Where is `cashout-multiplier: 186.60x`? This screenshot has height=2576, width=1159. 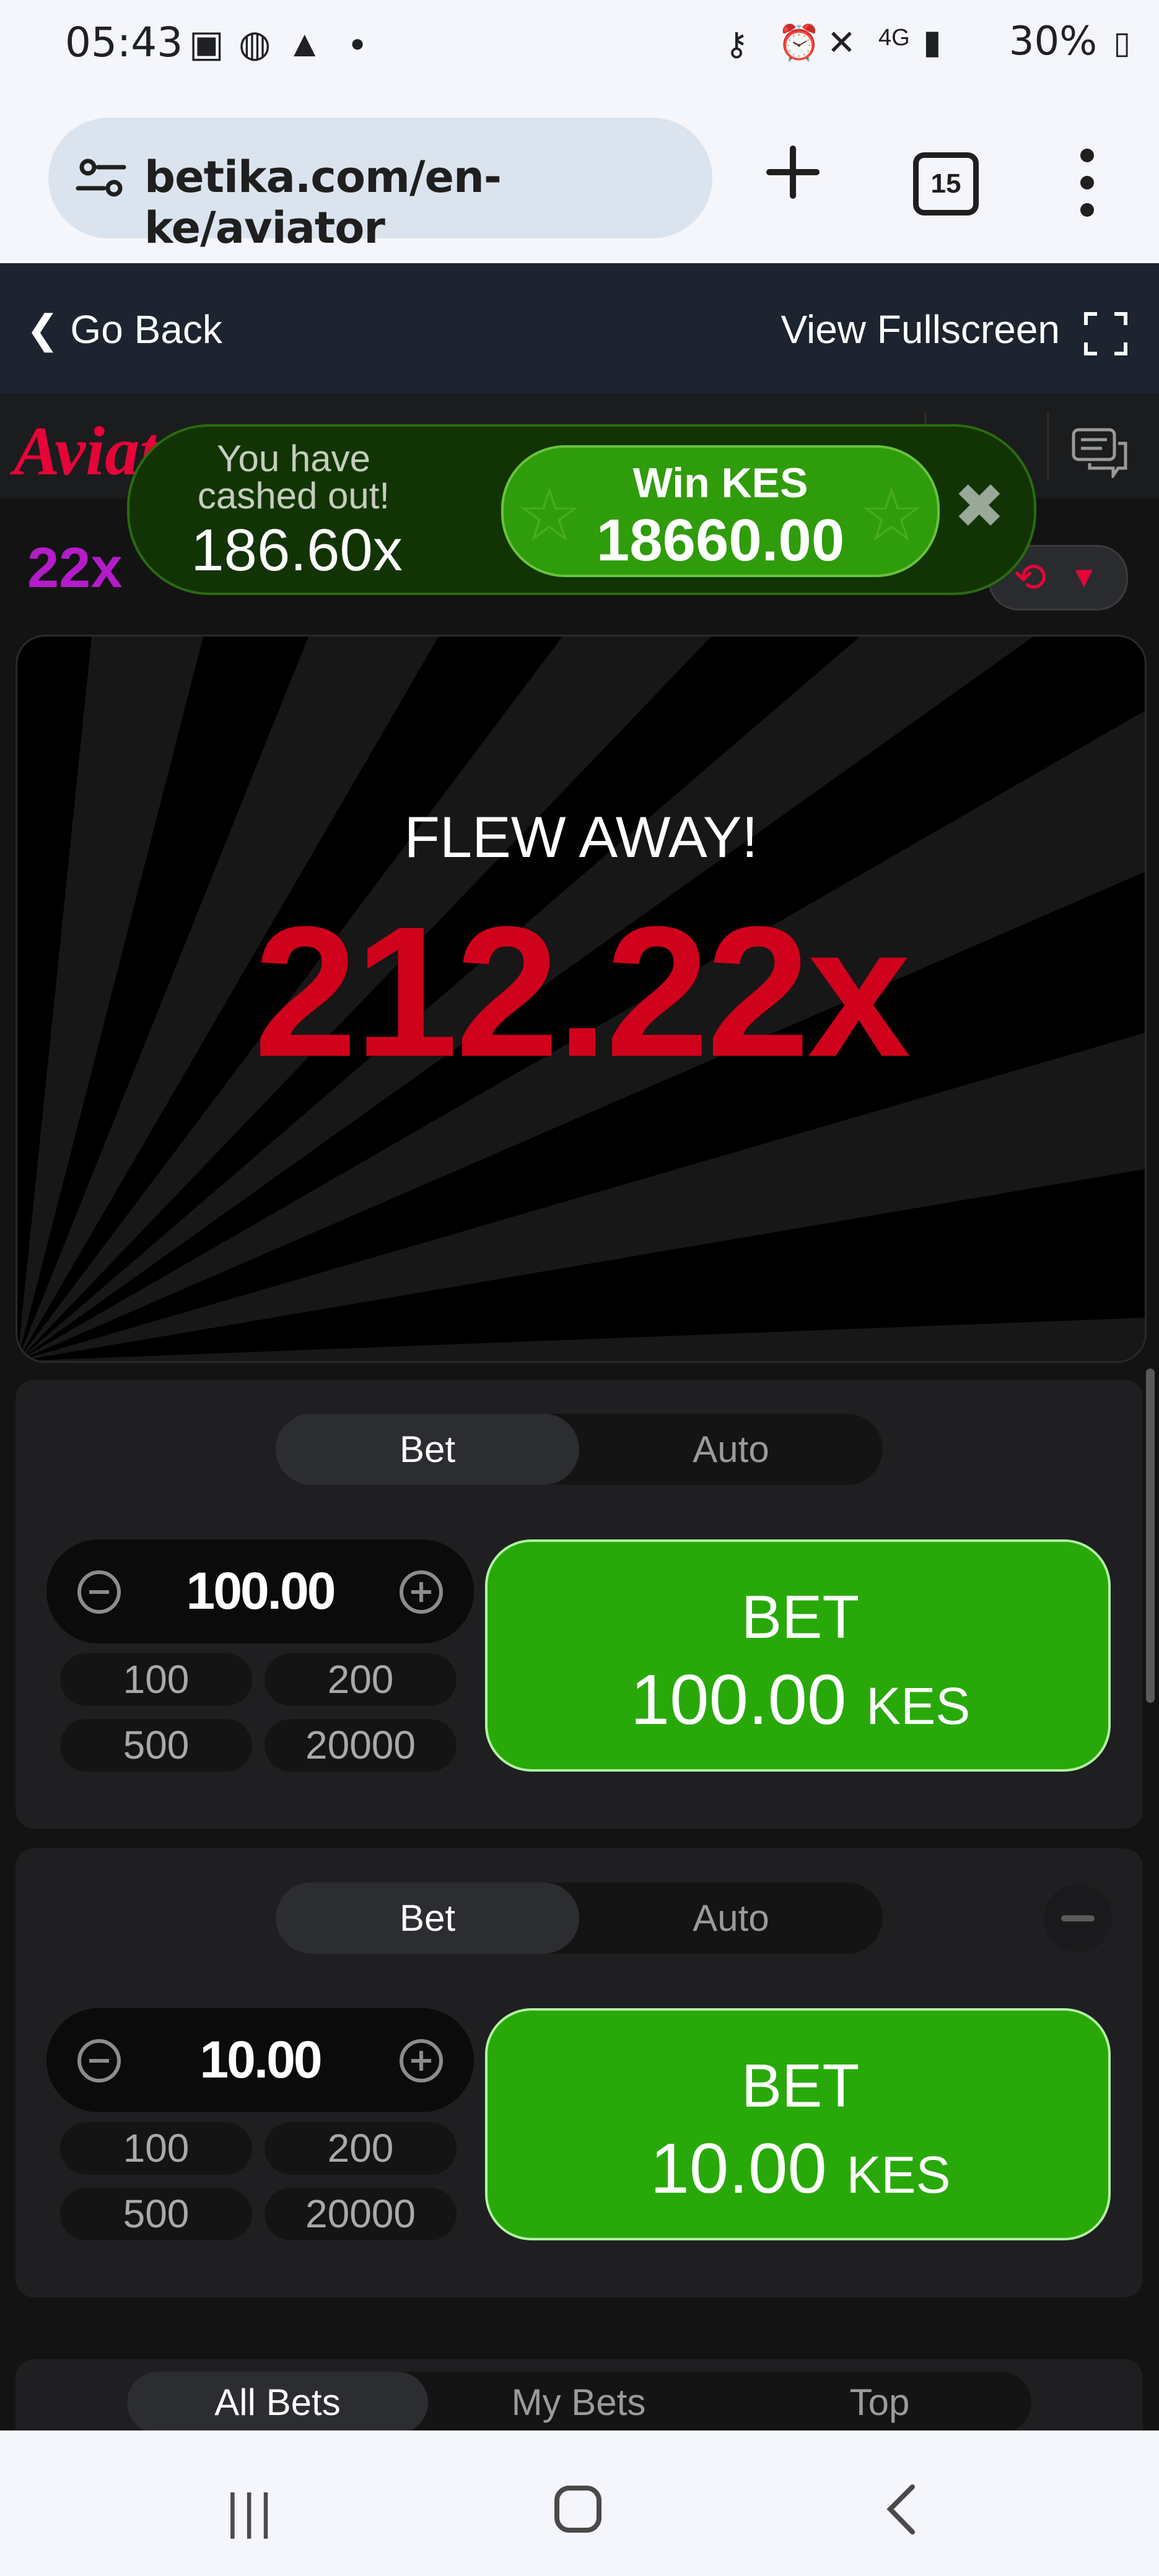
cashout-multiplier: 186.60x is located at coordinates (297, 550).